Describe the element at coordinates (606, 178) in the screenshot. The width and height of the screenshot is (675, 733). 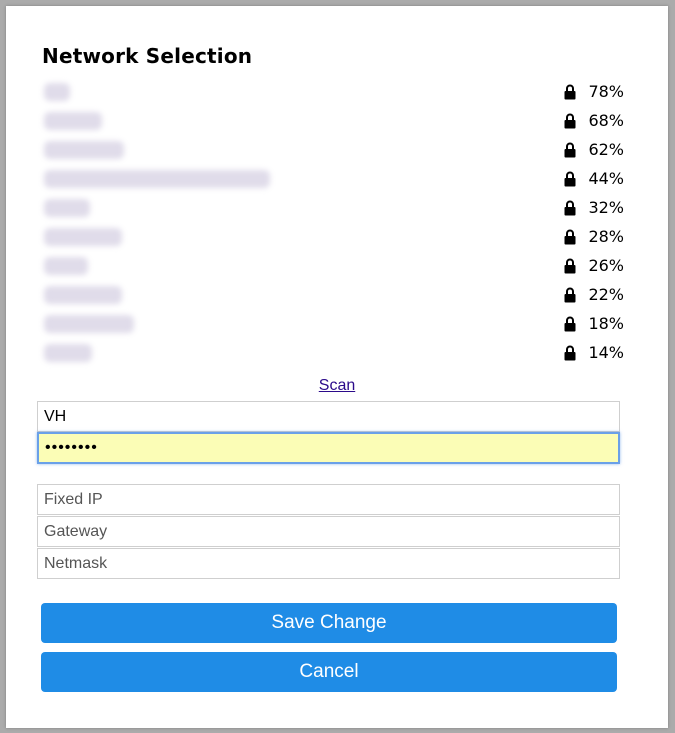
I see `signal-strength: 44%` at that location.